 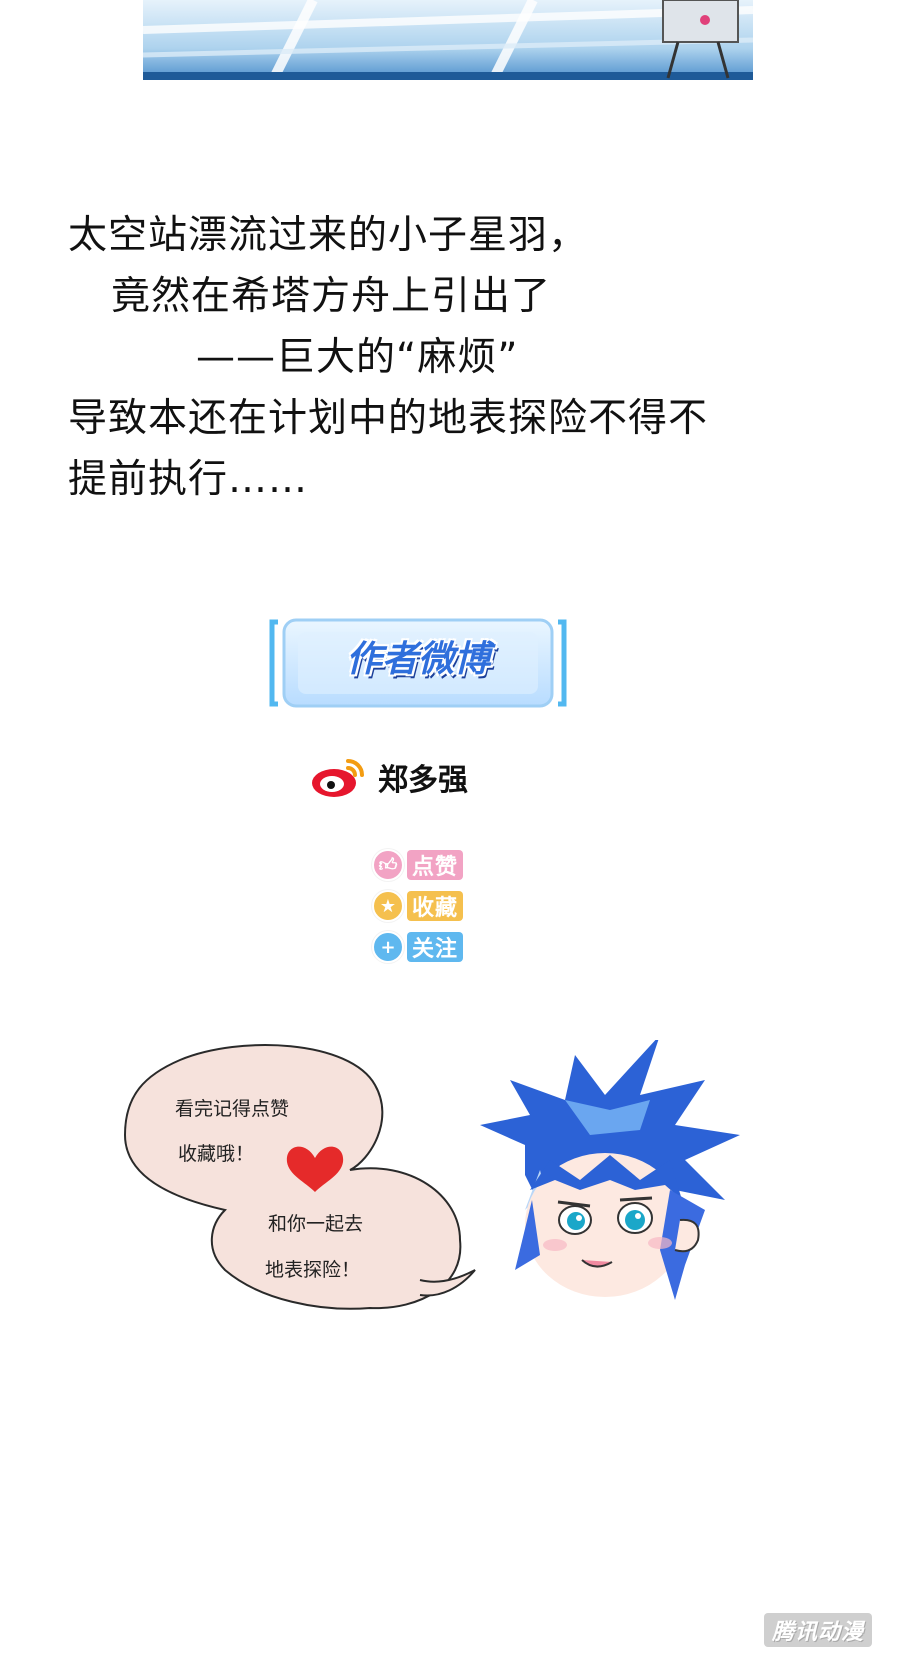 I want to click on bubble-line-2: 收藏哦！, so click(x=216, y=1154).